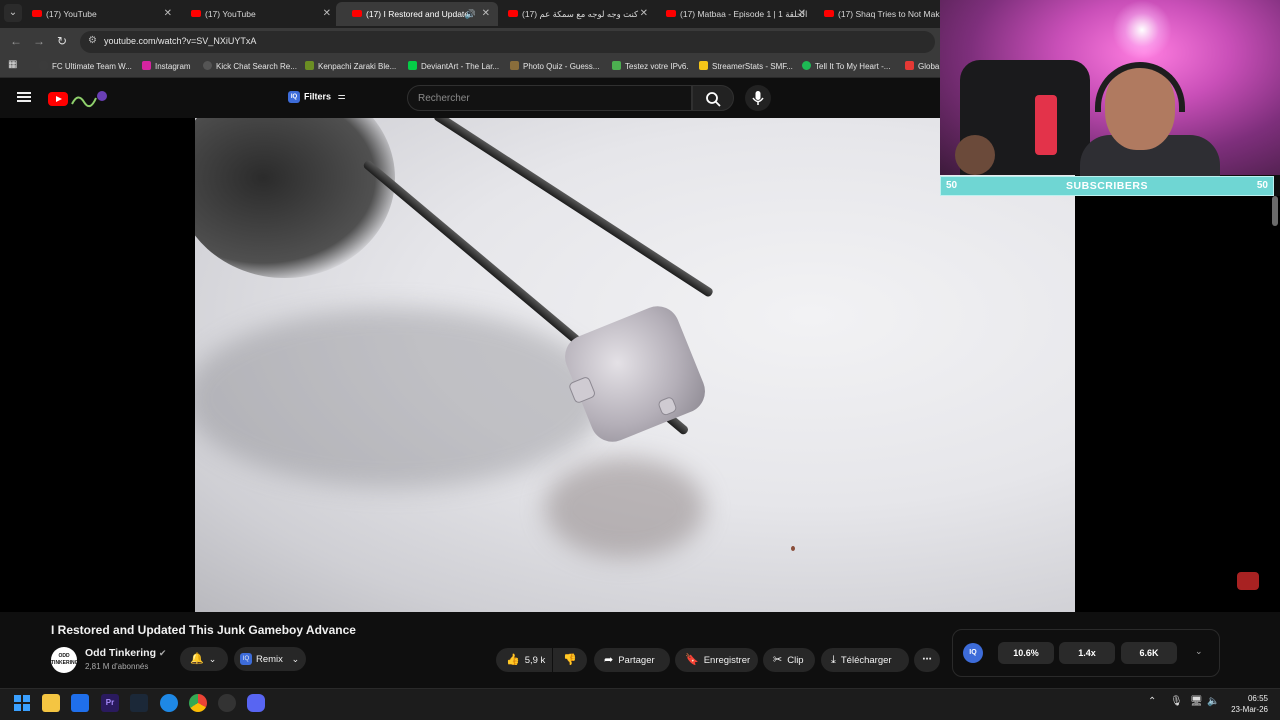 The height and width of the screenshot is (720, 1280). I want to click on volume-icon: 🔈, so click(1213, 701).